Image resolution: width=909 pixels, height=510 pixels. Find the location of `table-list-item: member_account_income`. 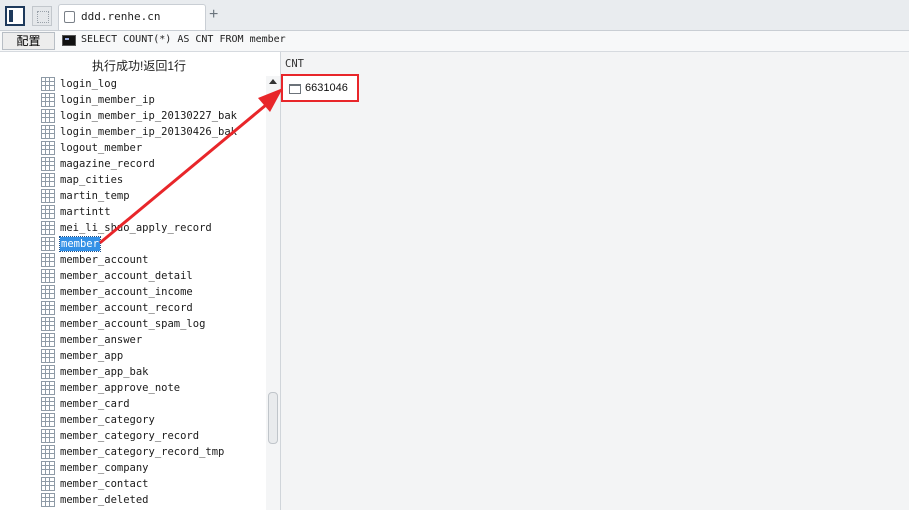

table-list-item: member_account_income is located at coordinates (133, 292).